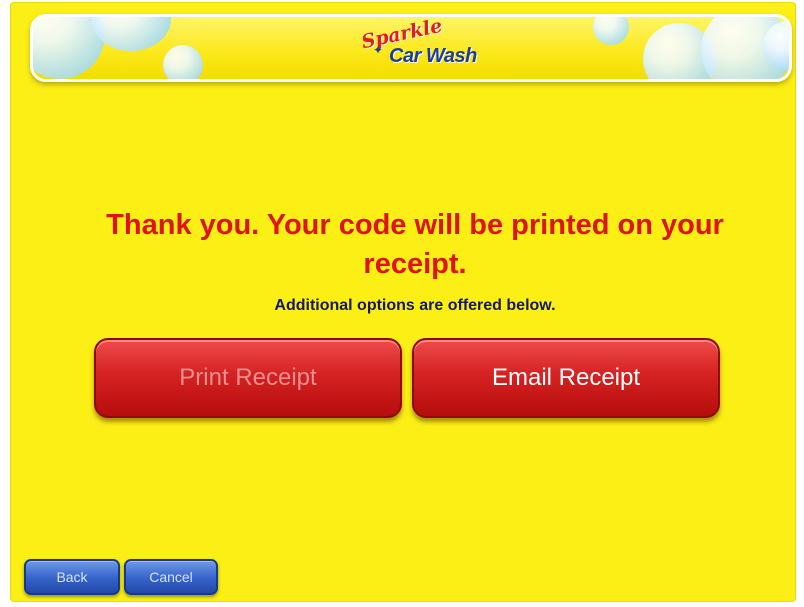 The width and height of the screenshot is (804, 607). I want to click on additional-options-text: Additional options are offered below., so click(415, 305).